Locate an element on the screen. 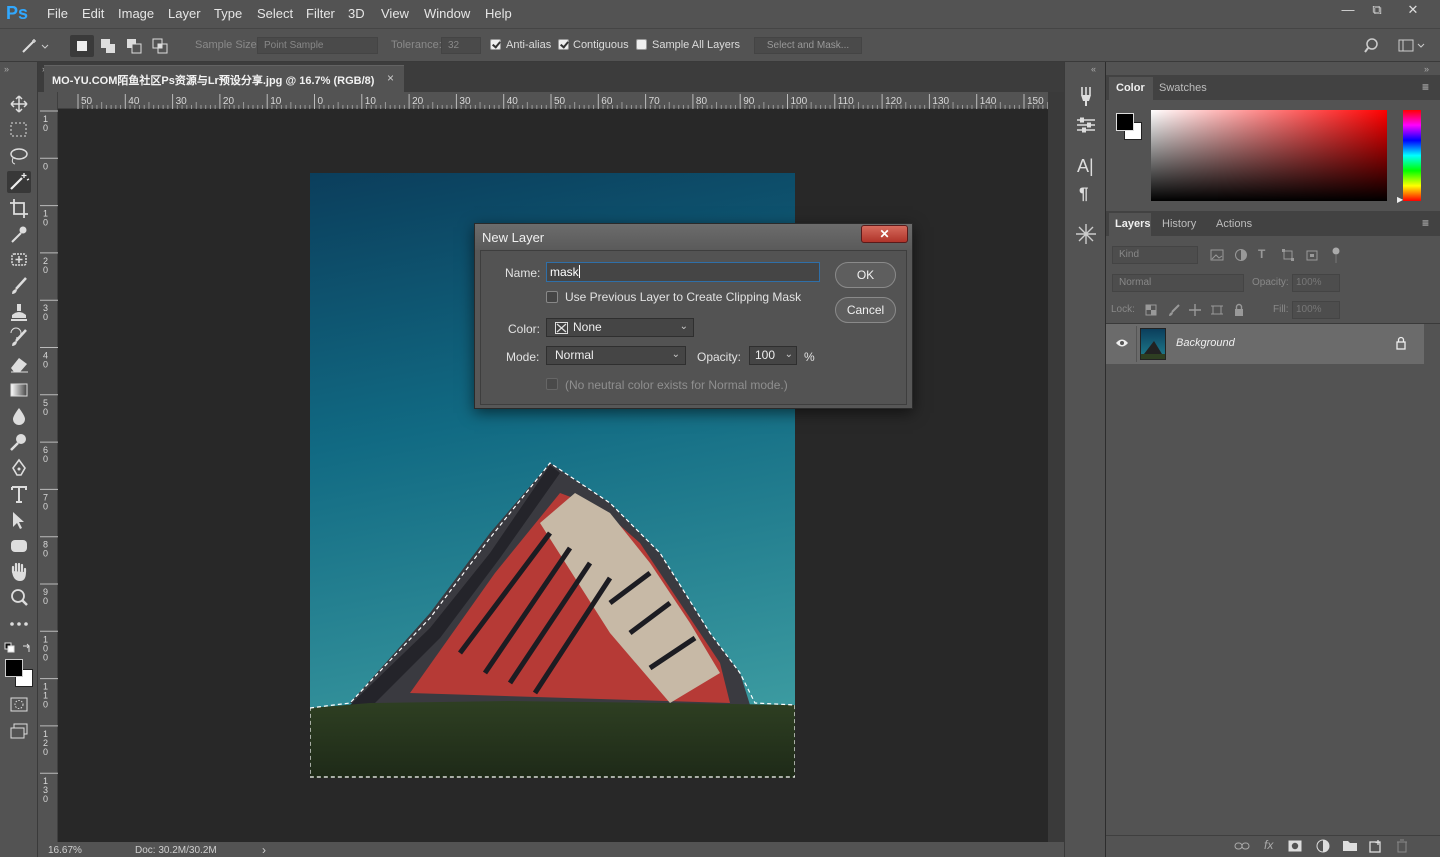 This screenshot has height=857, width=1440. collapse-toolbar-icon: » is located at coordinates (6, 69).